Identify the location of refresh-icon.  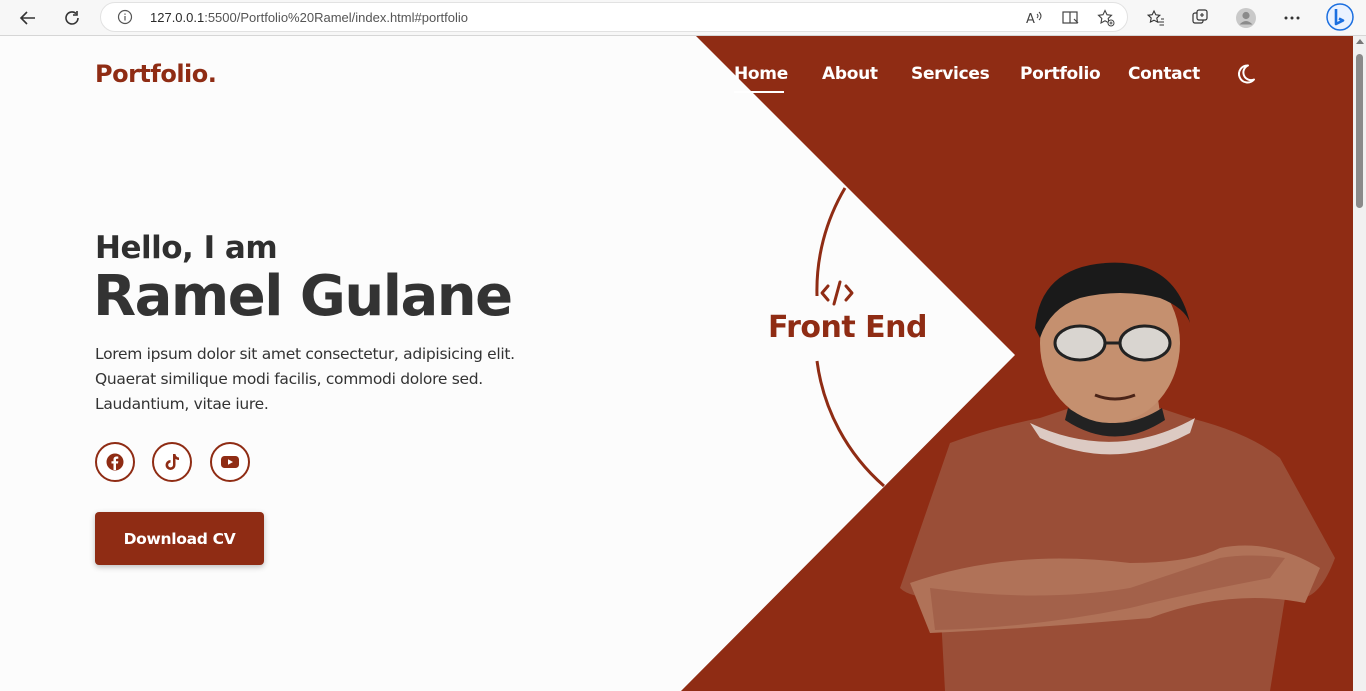
(72, 18).